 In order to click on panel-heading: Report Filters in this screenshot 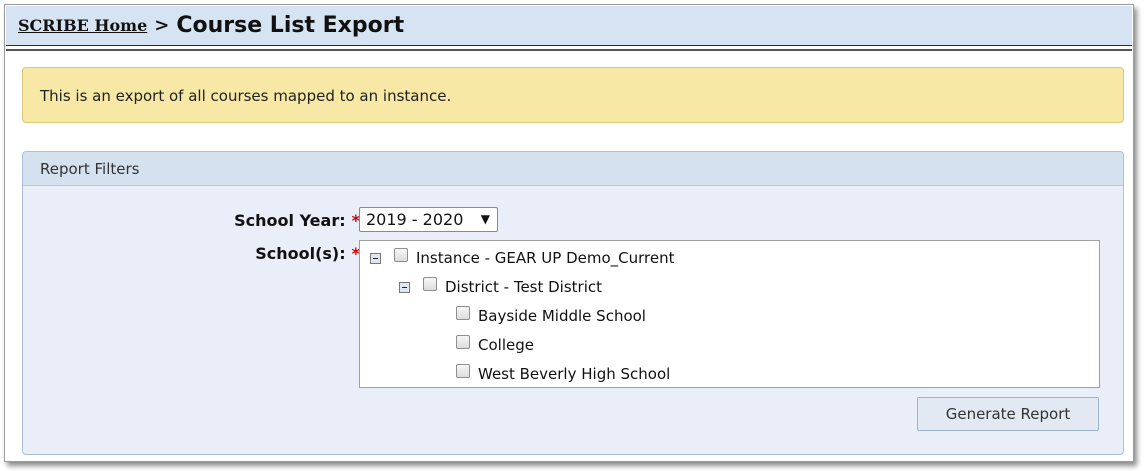, I will do `click(573, 169)`.